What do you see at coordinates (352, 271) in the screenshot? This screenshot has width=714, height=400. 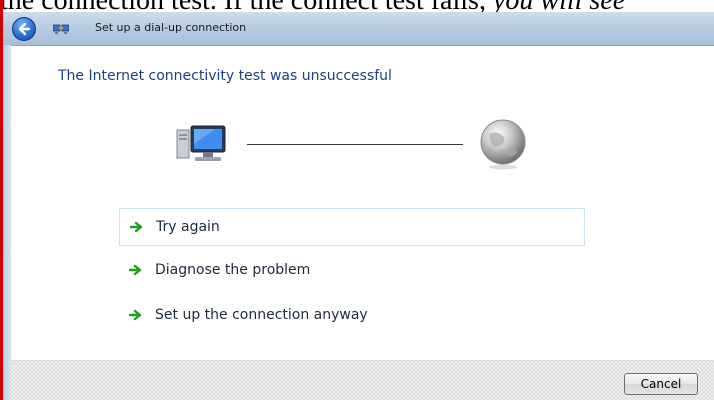 I see `option-diagnose-problem: Diagnose the problem` at bounding box center [352, 271].